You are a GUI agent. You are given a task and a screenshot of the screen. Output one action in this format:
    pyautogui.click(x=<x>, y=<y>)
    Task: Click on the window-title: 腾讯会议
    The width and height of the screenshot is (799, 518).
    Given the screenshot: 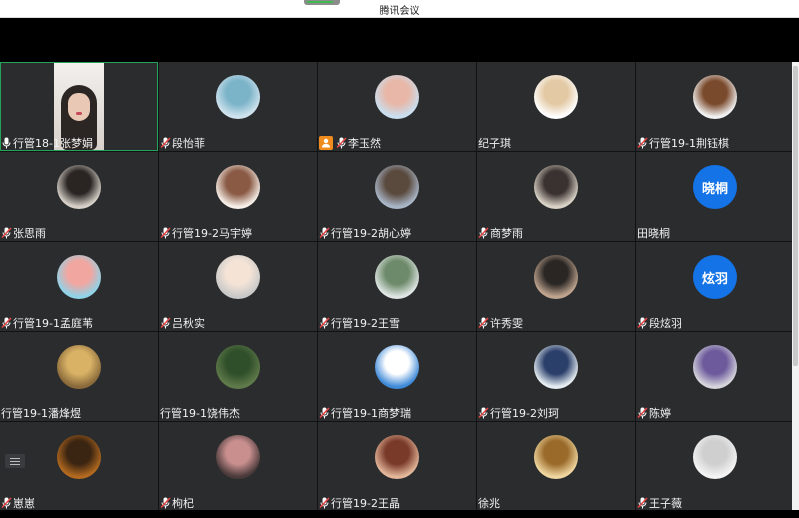 What is the action you would take?
    pyautogui.click(x=399, y=11)
    